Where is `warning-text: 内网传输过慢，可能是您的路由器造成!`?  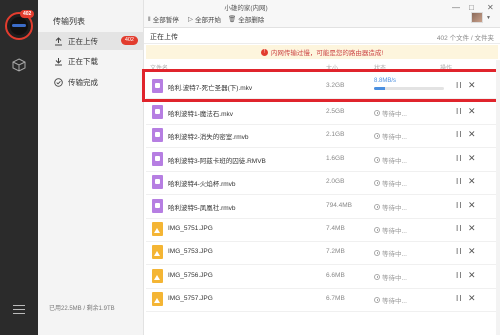
warning-text: 内网传输过慢，可能是您的路由器造成! is located at coordinates (327, 53).